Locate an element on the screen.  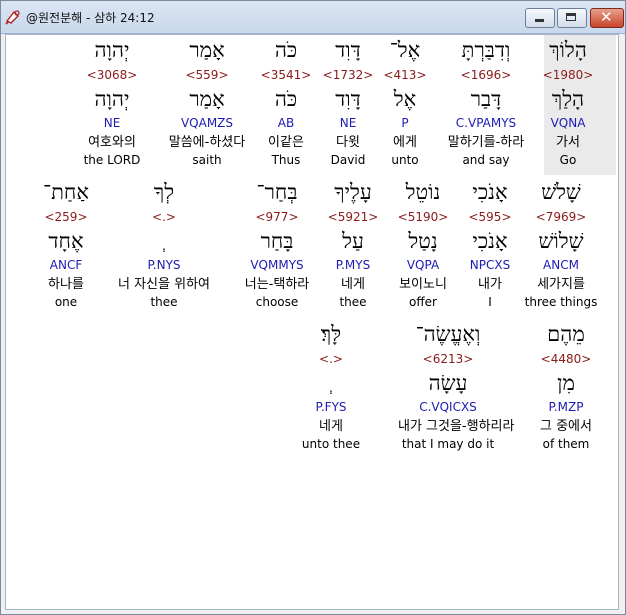
morph-code: P.FYS is located at coordinates (331, 407).